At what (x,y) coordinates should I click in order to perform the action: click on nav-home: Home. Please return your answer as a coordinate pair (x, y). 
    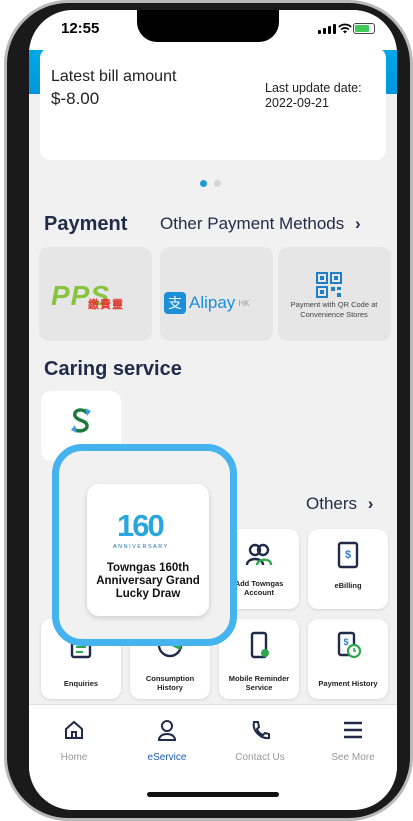
    Looking at the image, I should click on (74, 741).